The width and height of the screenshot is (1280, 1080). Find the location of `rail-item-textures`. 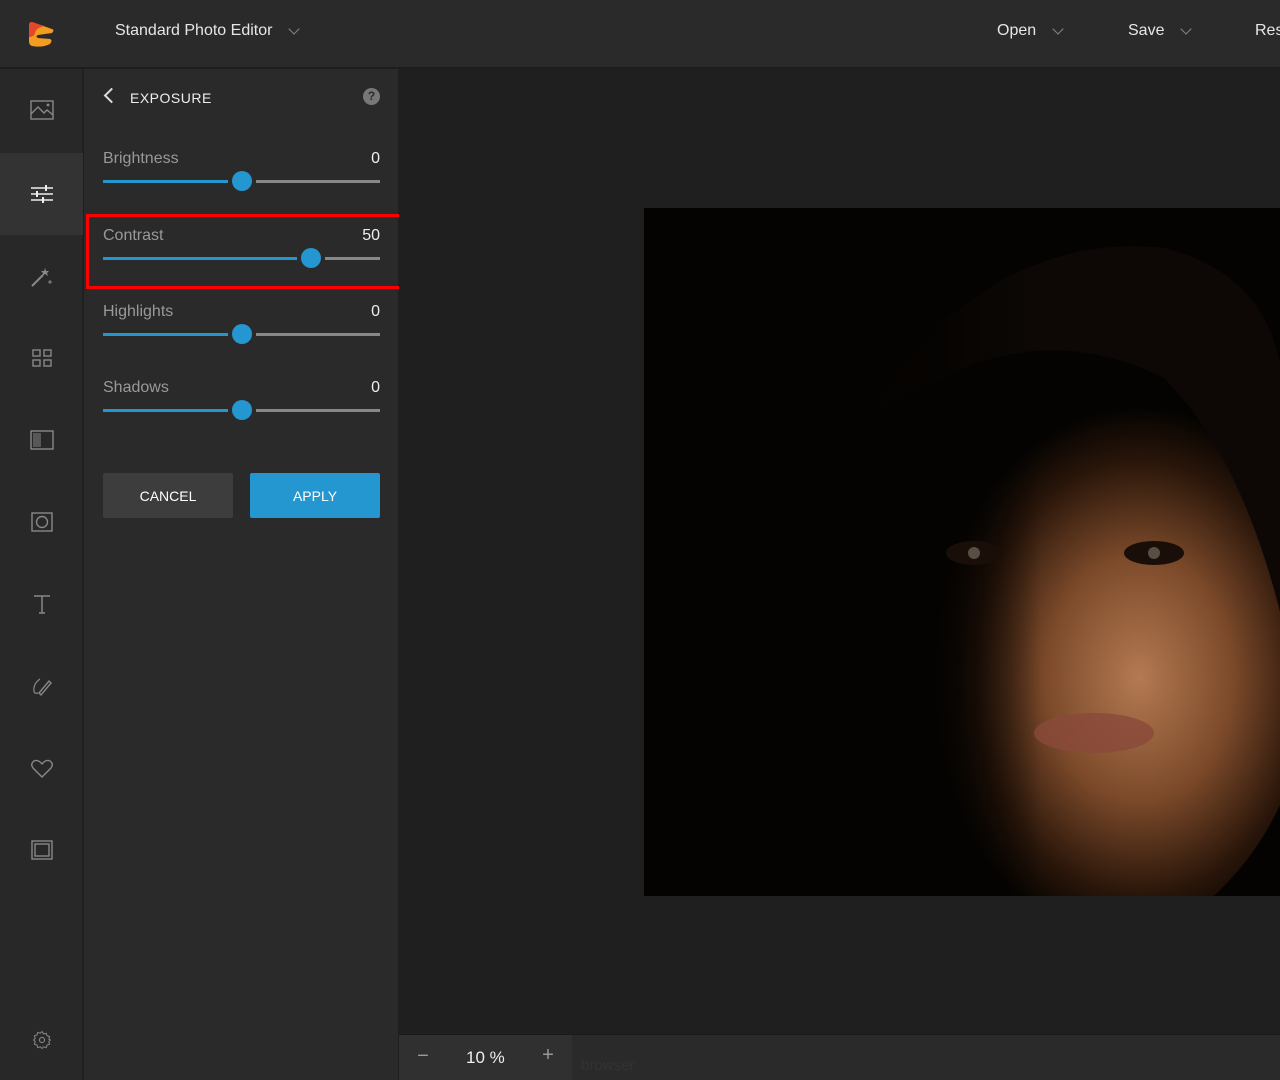

rail-item-textures is located at coordinates (41, 440).